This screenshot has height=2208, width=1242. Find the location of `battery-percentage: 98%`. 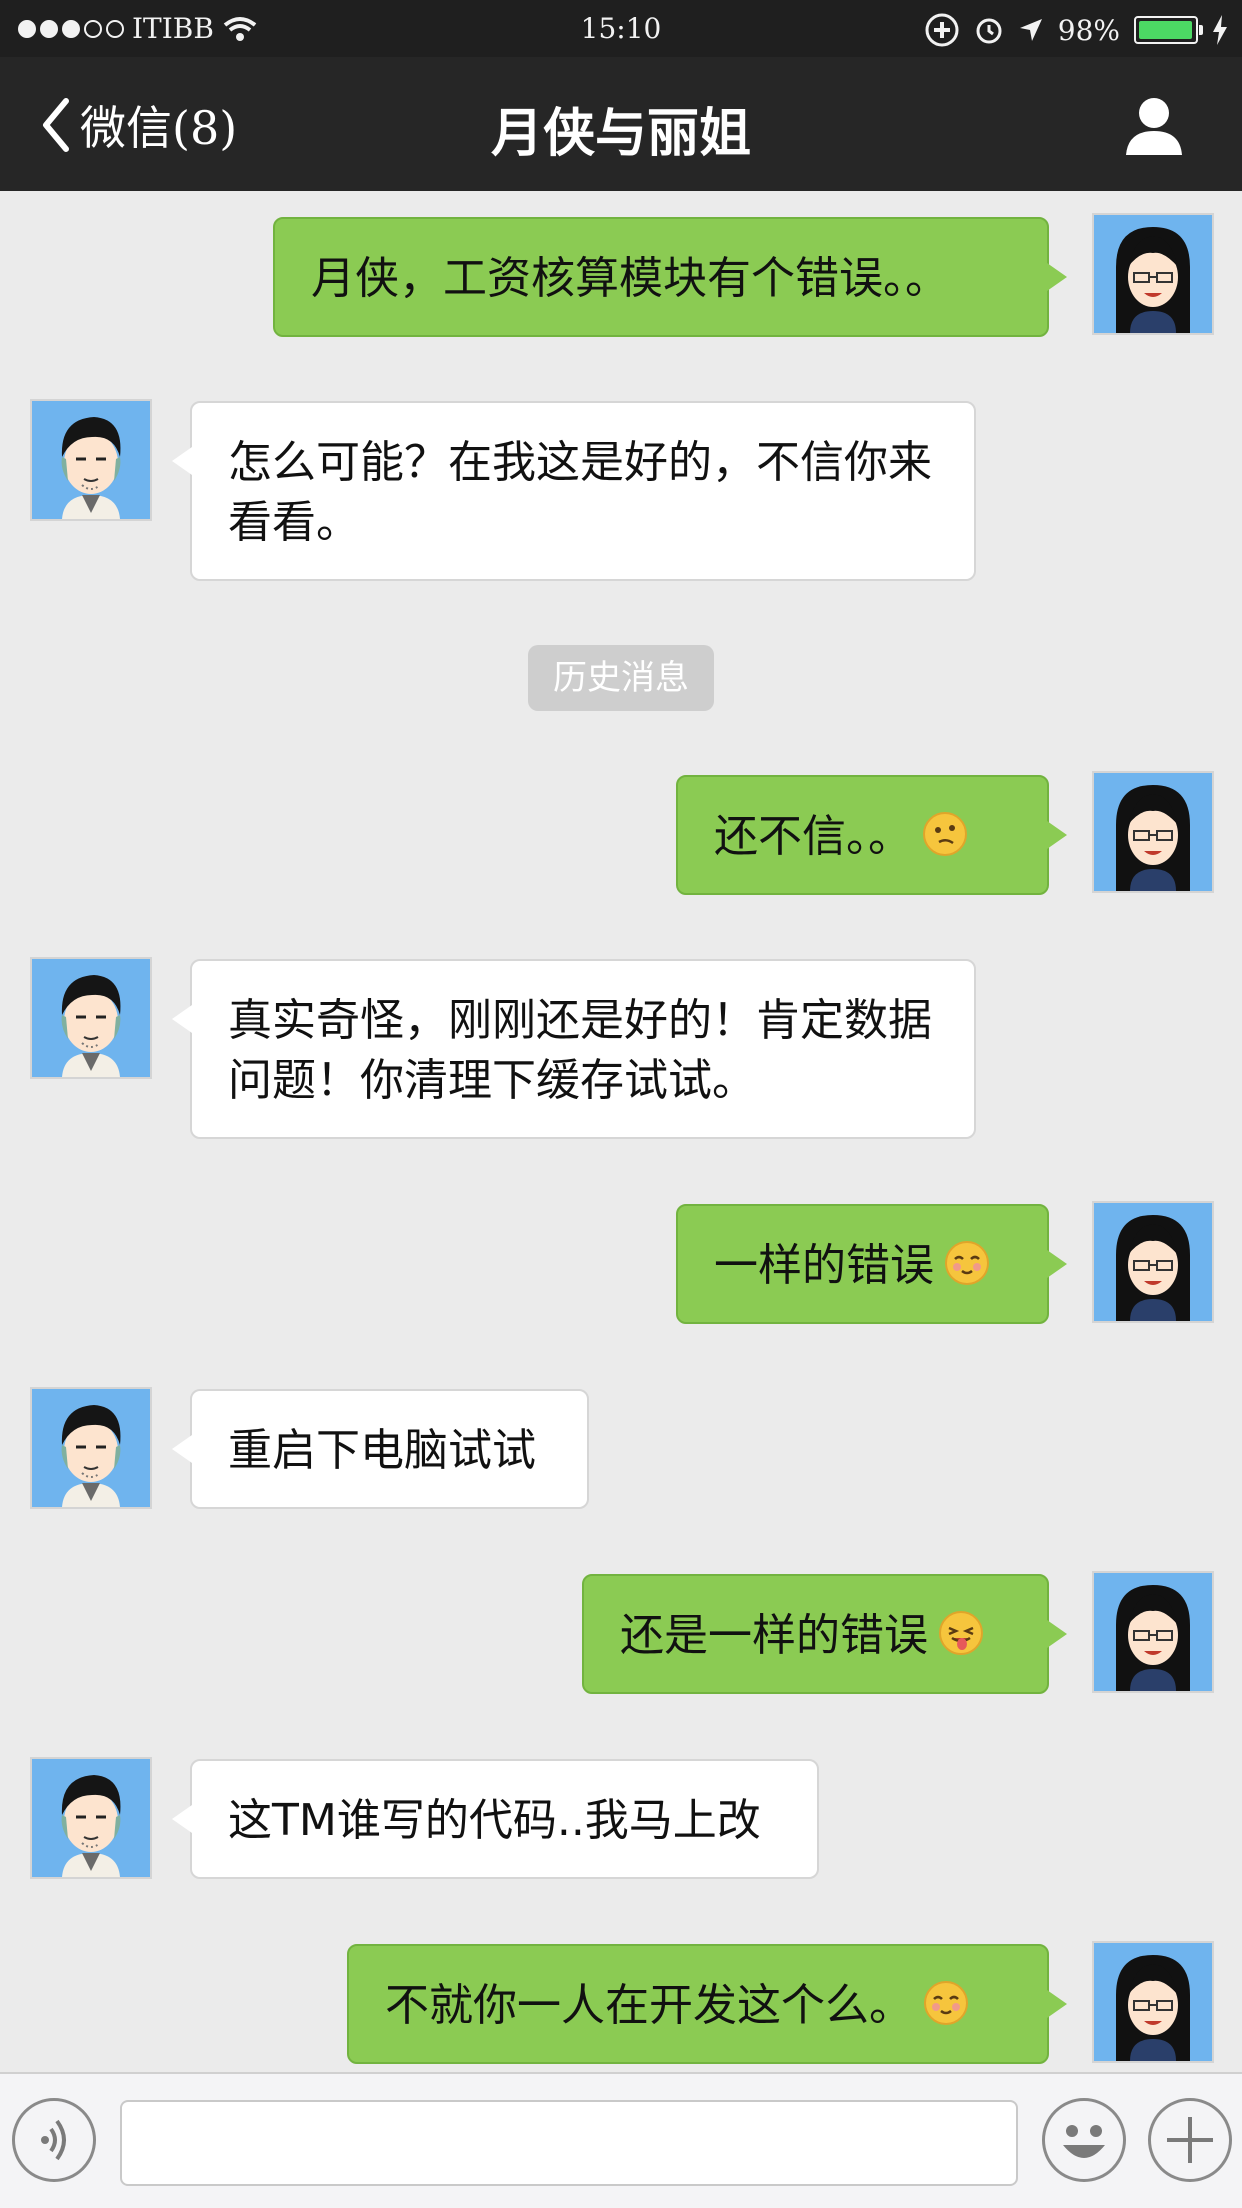

battery-percentage: 98% is located at coordinates (1088, 30).